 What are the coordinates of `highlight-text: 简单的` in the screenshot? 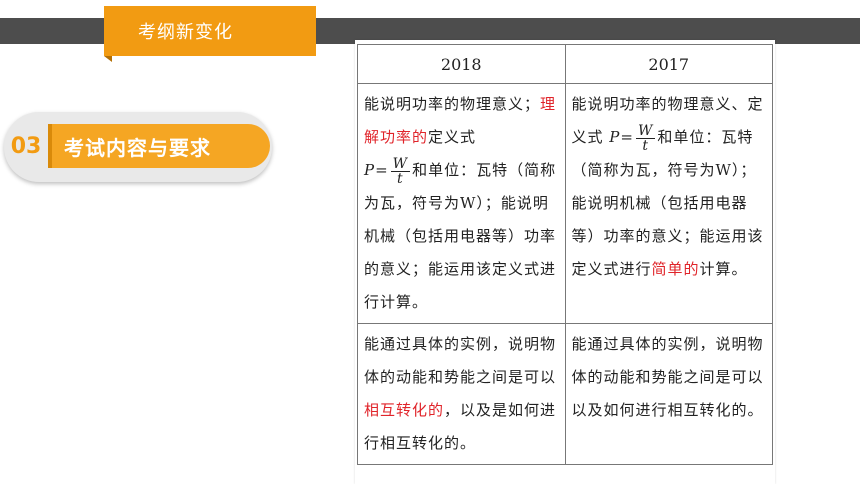 It's located at (675, 269).